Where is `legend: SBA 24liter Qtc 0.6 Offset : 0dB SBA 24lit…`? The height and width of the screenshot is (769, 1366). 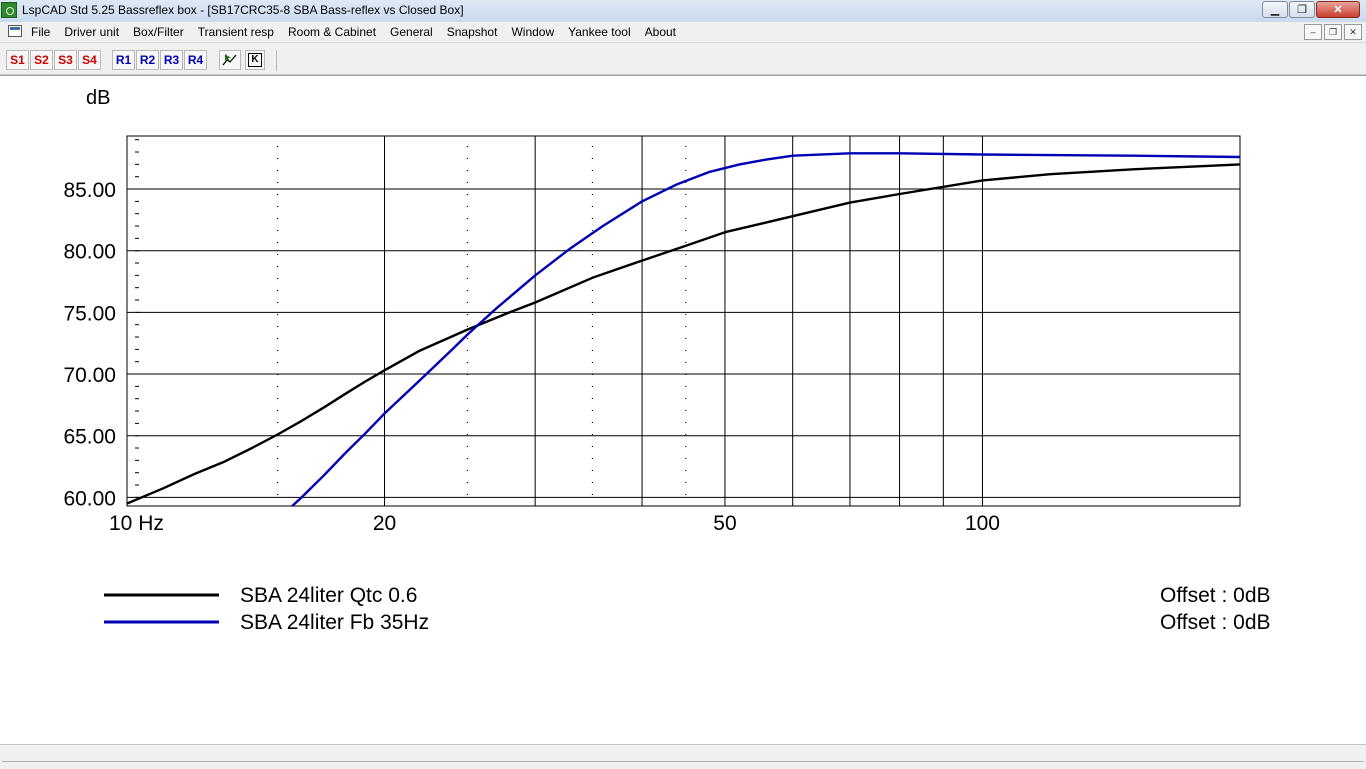
legend: SBA 24liter Qtc 0.6 Offset : 0dB SBA 24lit… is located at coordinates (687, 609).